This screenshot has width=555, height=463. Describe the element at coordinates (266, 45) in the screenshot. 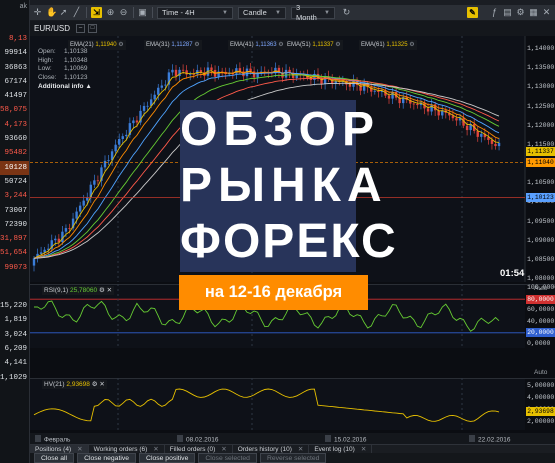

I see `ma-value: 1,11363` at that location.